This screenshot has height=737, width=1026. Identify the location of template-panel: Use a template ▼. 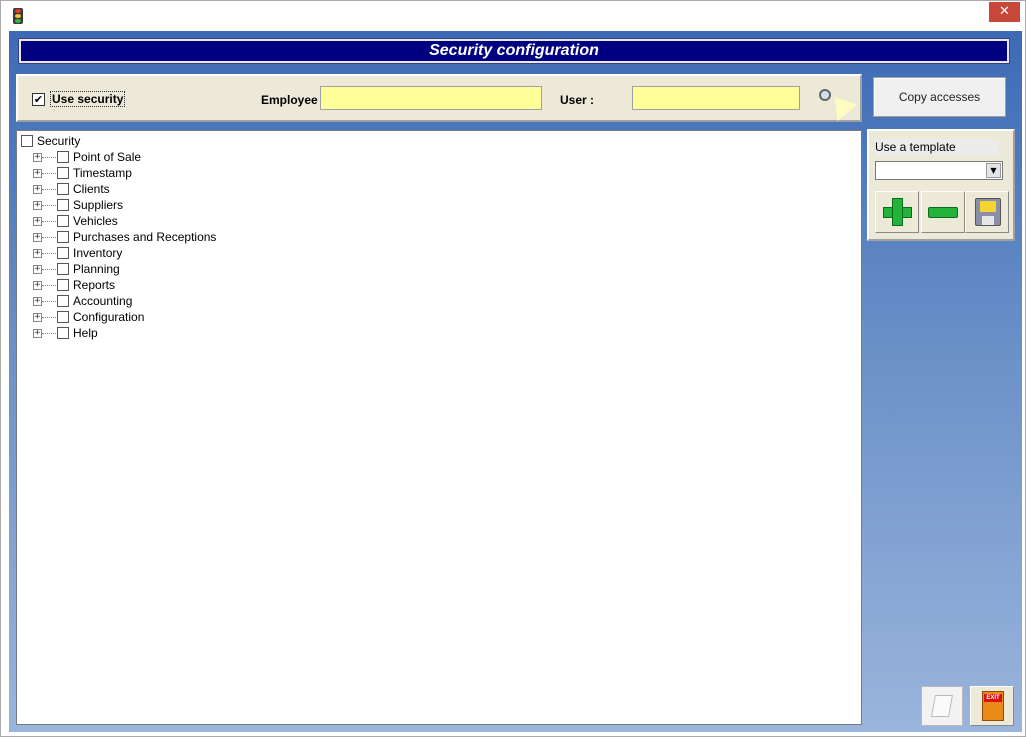
(941, 185).